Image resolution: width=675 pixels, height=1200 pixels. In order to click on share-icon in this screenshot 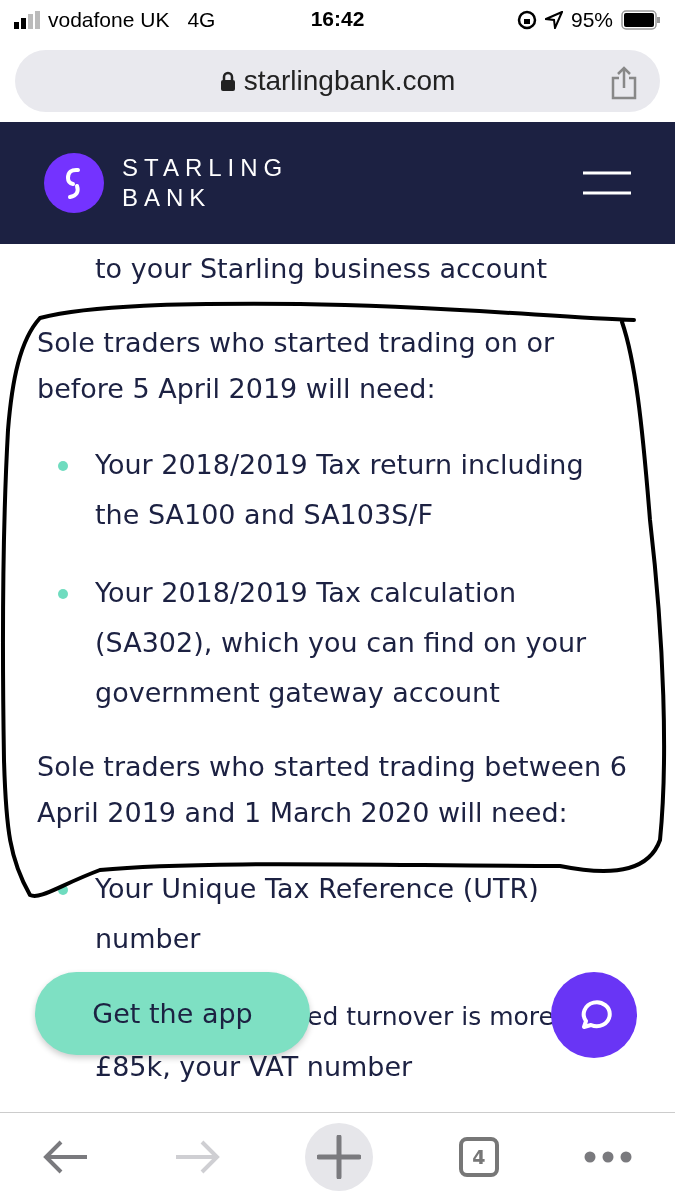, I will do `click(624, 83)`.